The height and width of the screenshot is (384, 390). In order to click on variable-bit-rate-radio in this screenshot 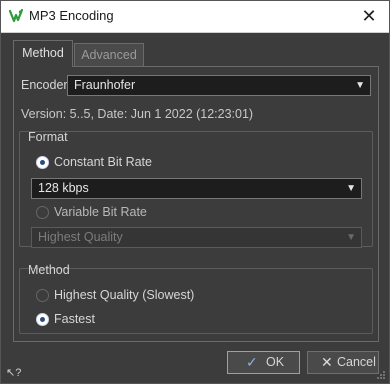, I will do `click(42, 212)`.